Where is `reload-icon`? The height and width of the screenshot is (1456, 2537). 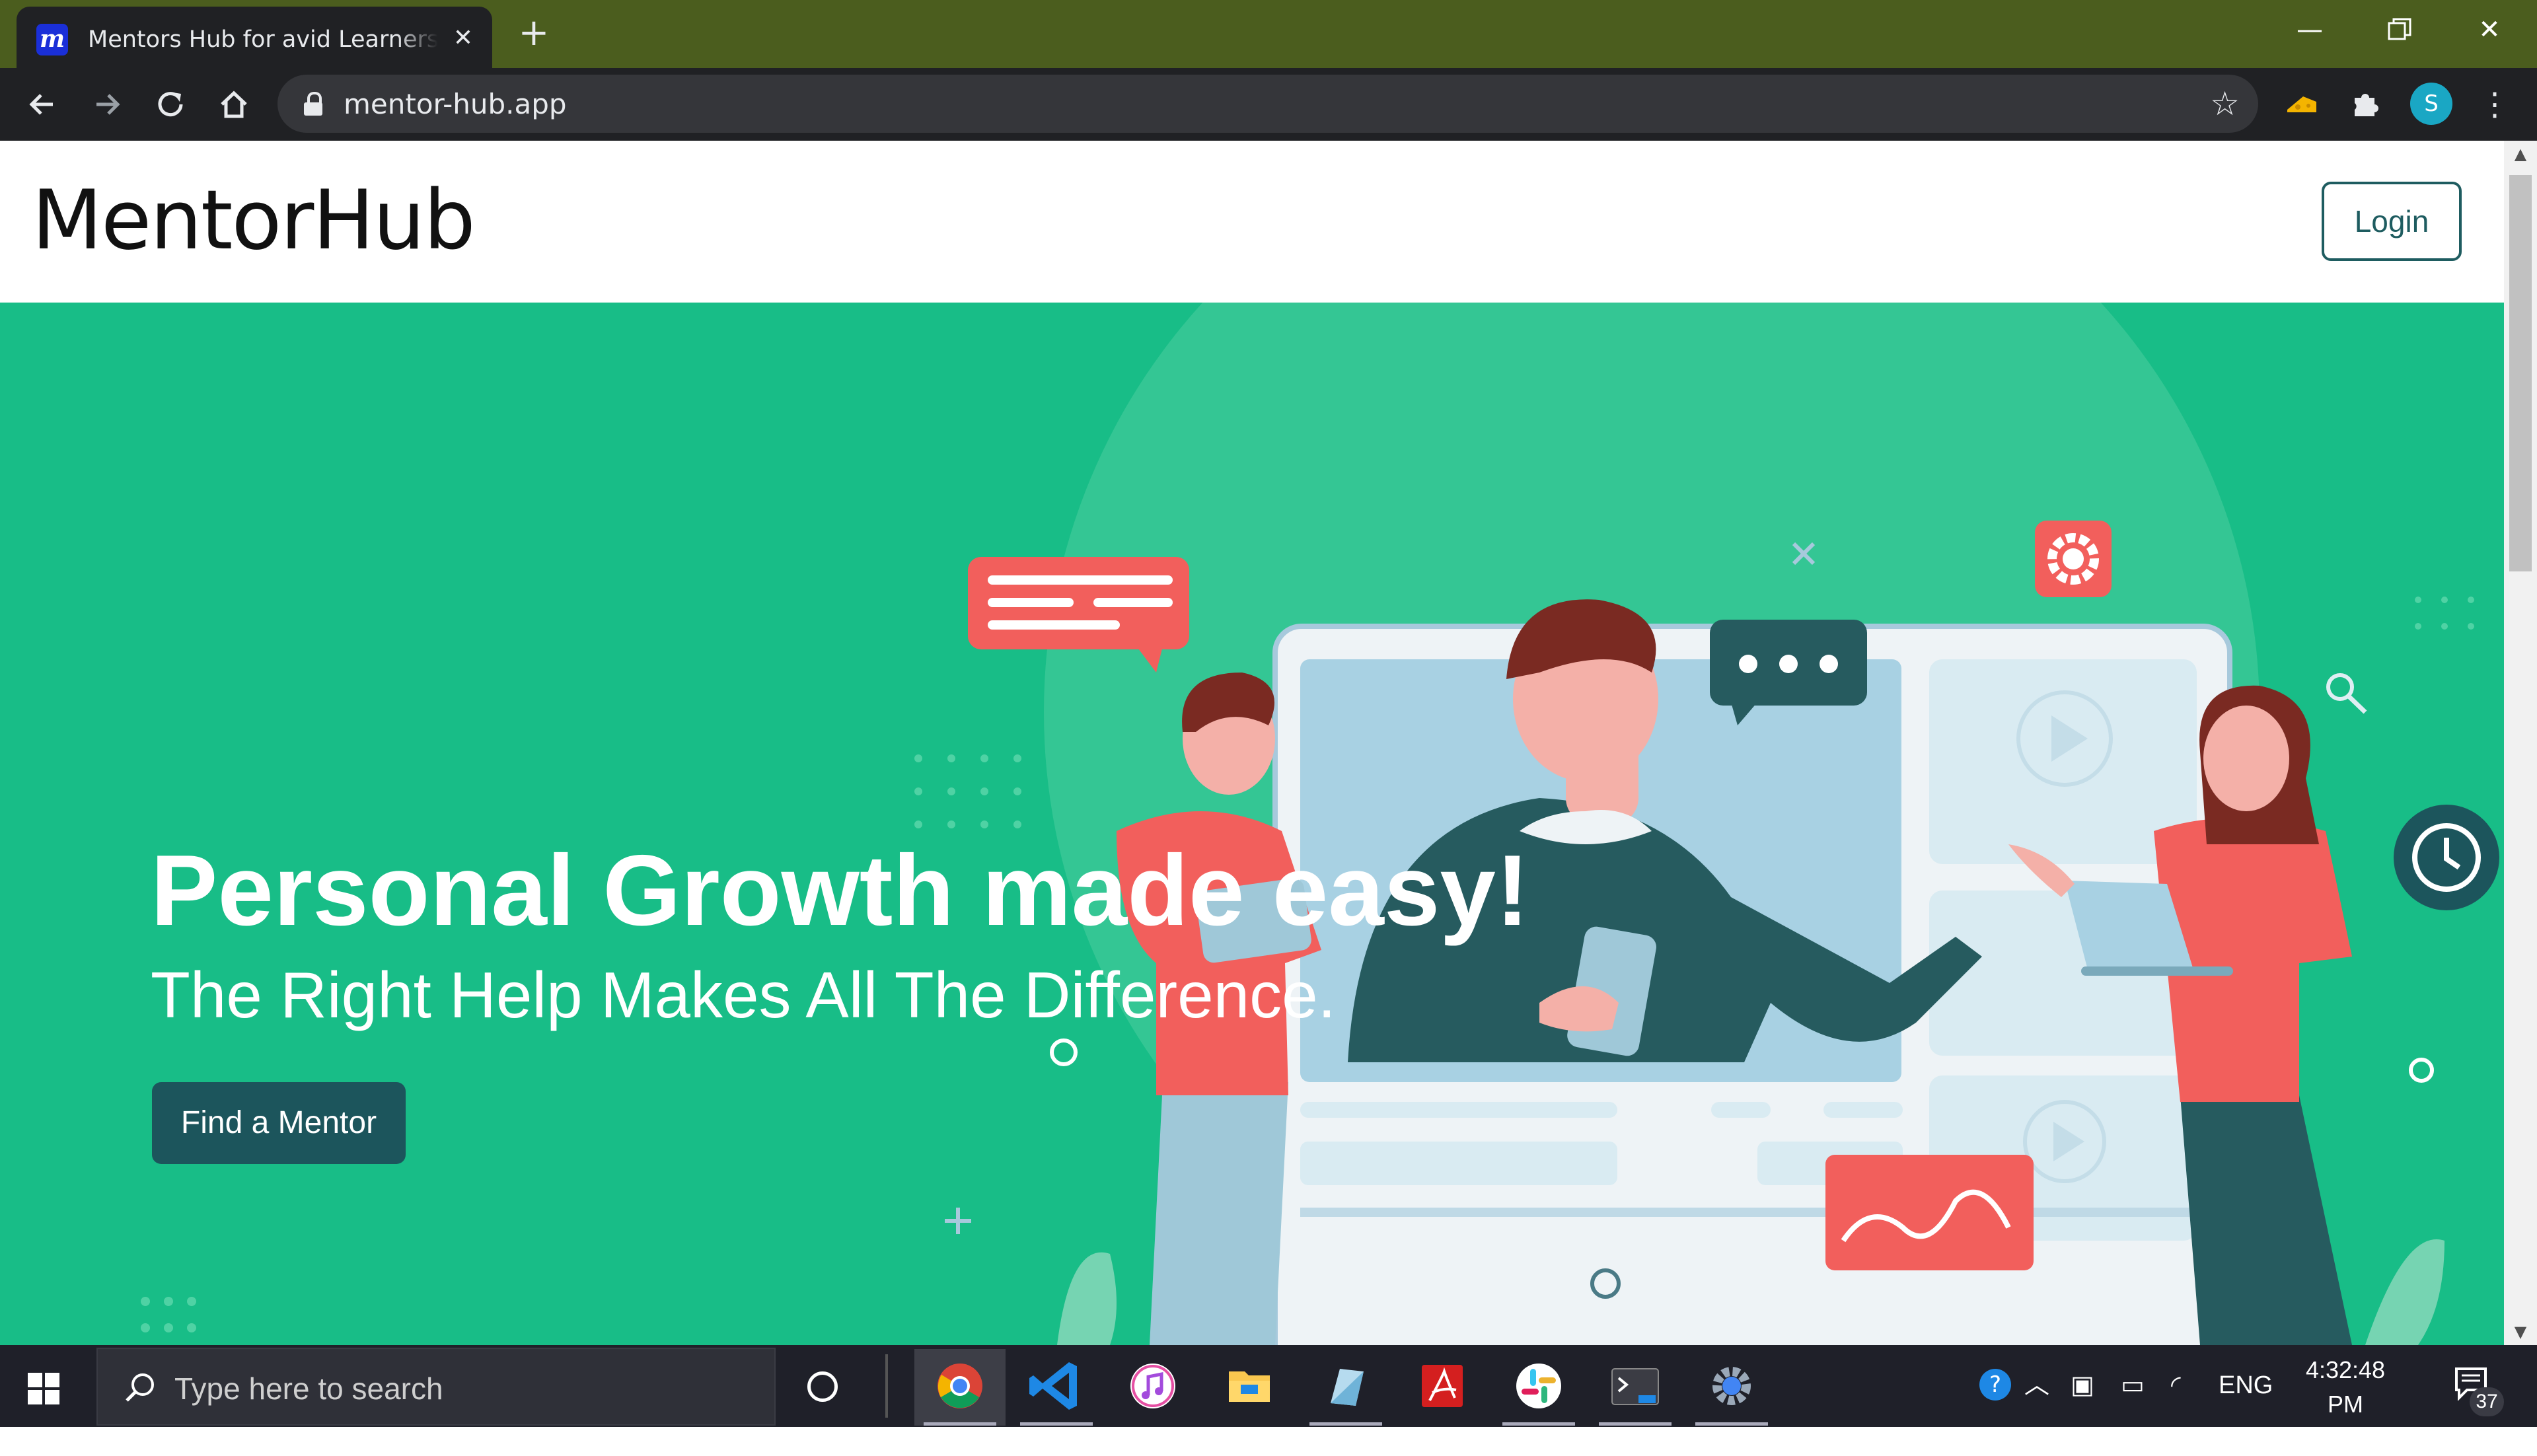 reload-icon is located at coordinates (171, 104).